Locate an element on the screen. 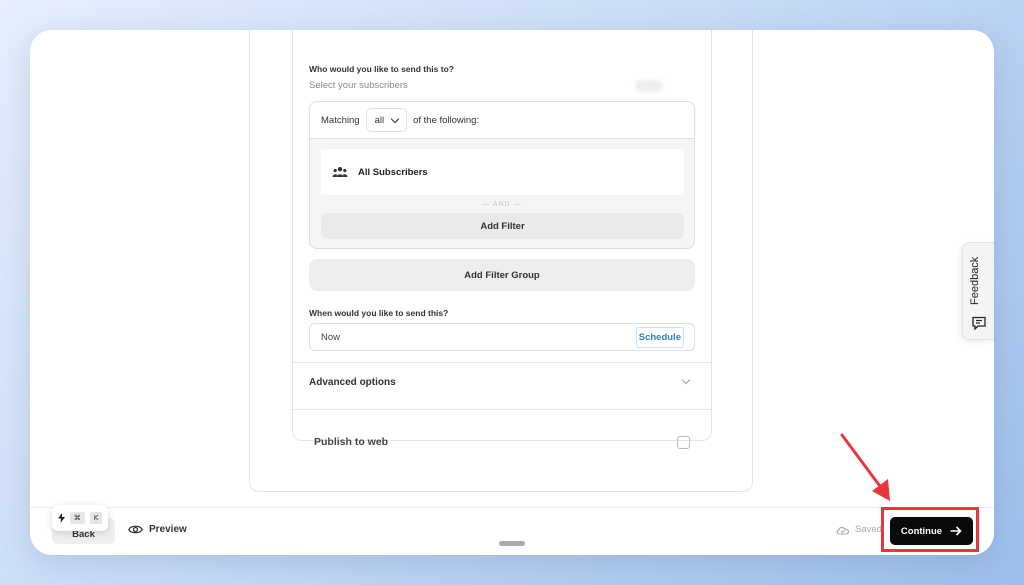  chat-bubble-icon is located at coordinates (979, 323).